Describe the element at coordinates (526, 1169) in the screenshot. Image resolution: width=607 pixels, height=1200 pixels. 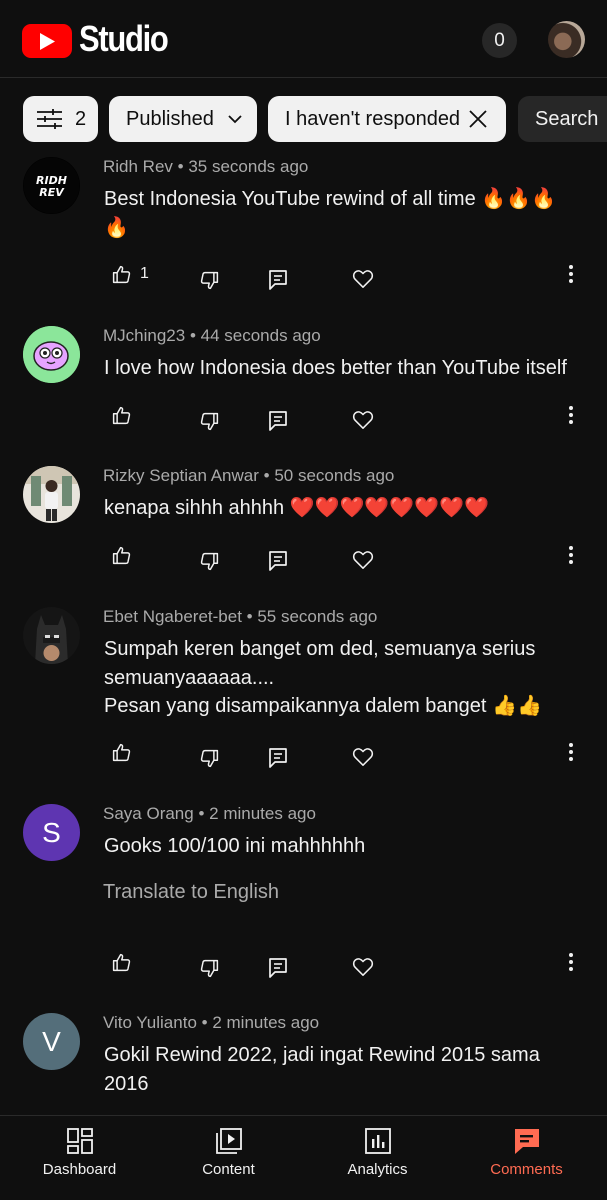
I see `nav-comments-label: Comments` at that location.